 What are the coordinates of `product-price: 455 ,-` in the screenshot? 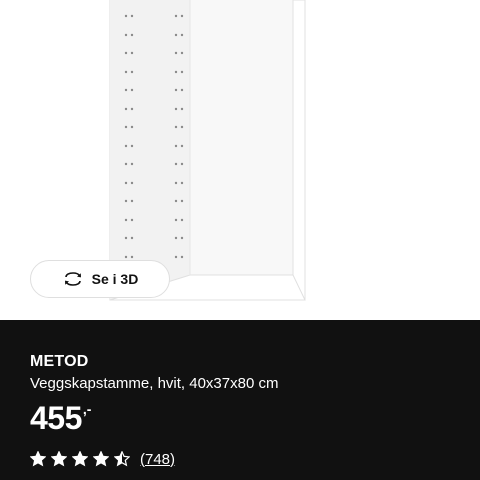 It's located at (60, 418).